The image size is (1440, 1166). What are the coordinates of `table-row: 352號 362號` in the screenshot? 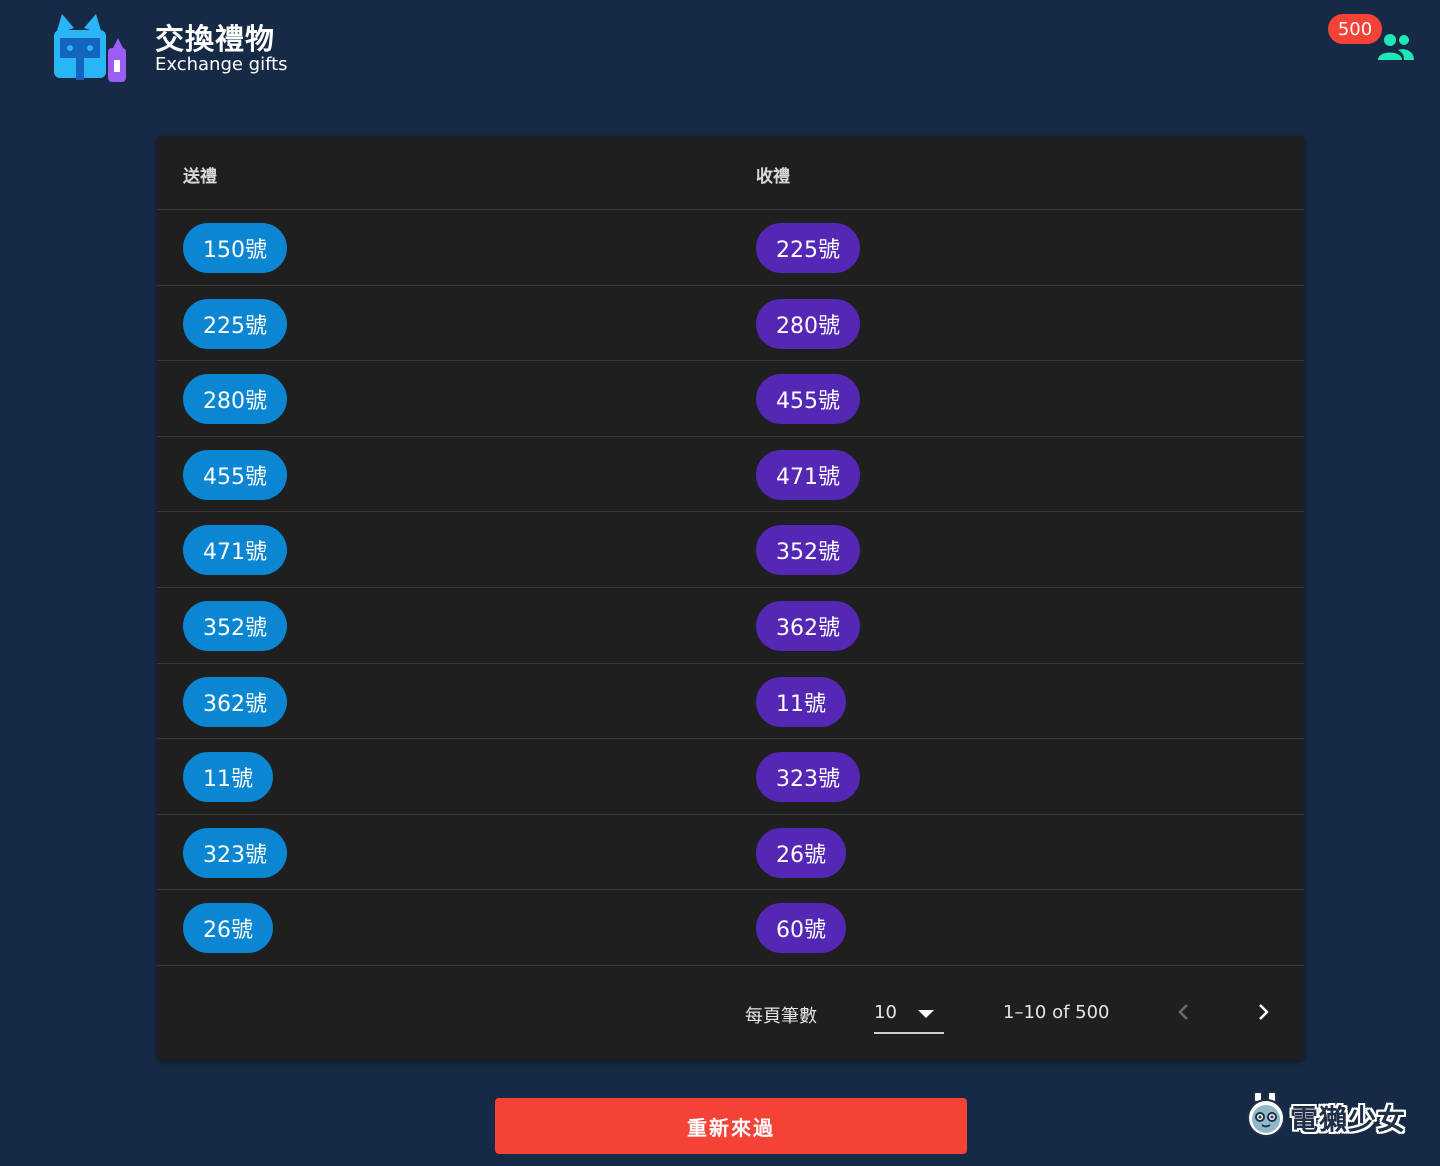 It's located at (730, 626).